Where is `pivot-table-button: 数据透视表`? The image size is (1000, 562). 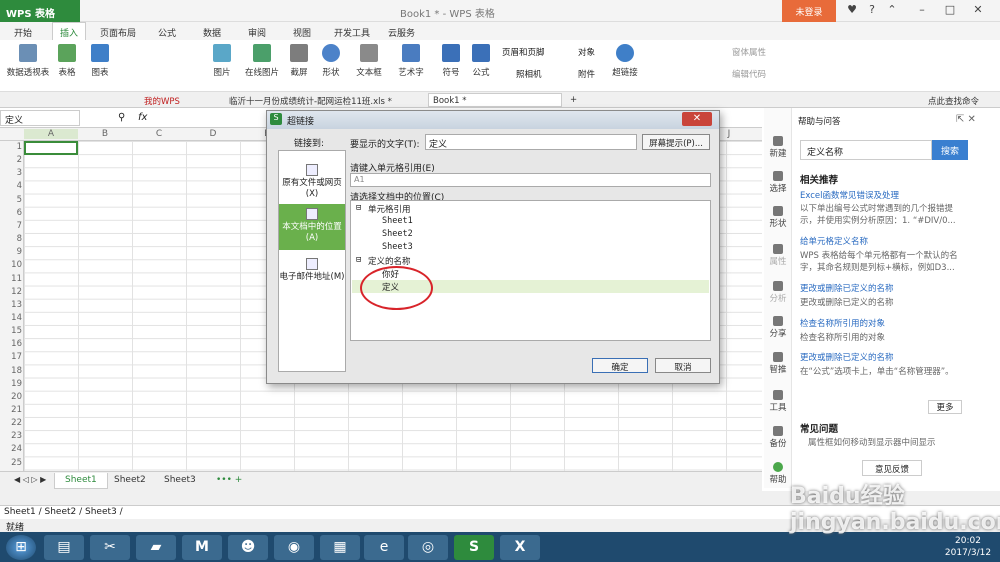
pivot-table-button: 数据透视表 is located at coordinates (28, 67).